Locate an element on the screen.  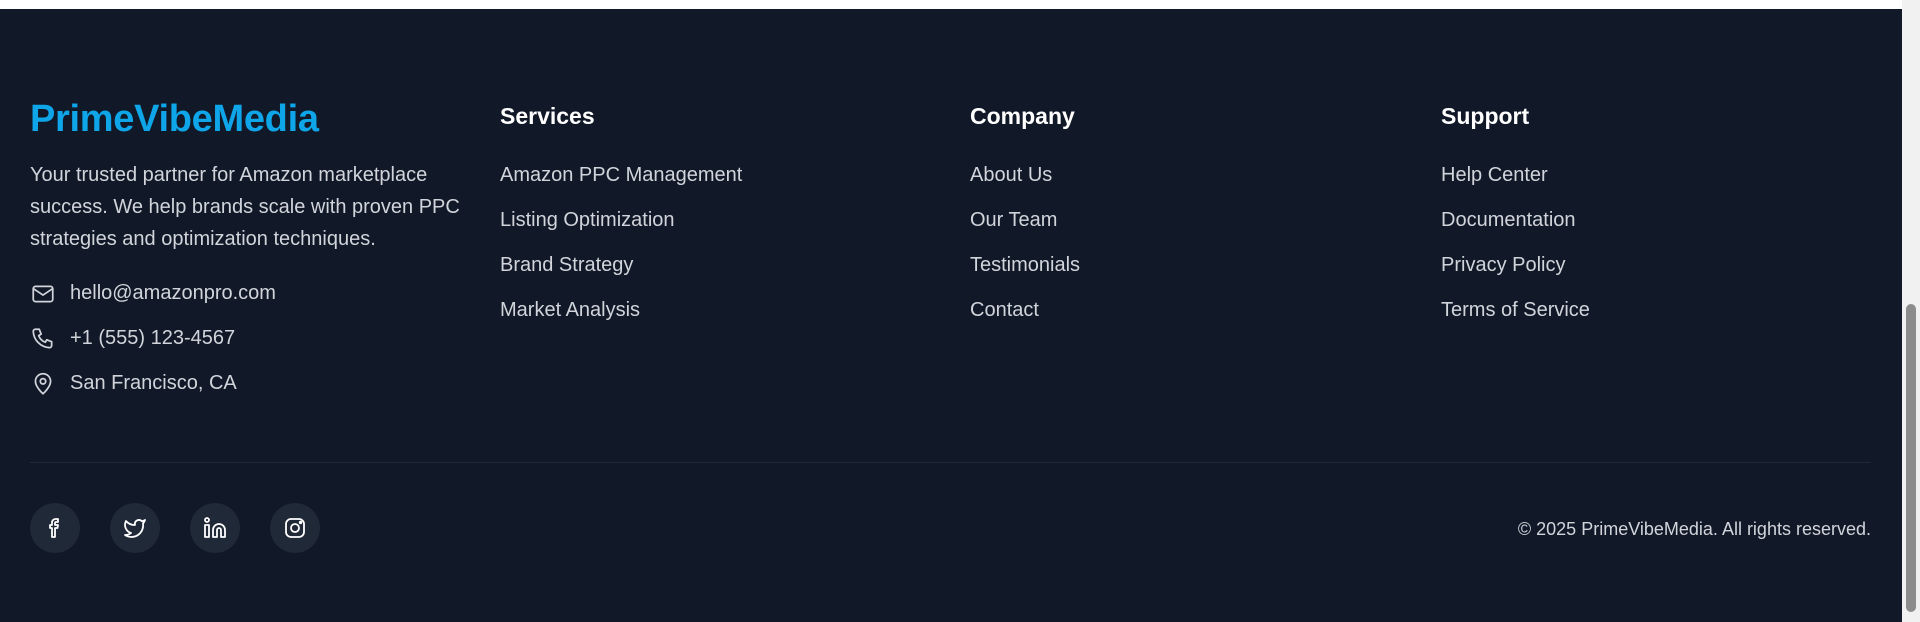
services-heading: Services is located at coordinates (547, 116).